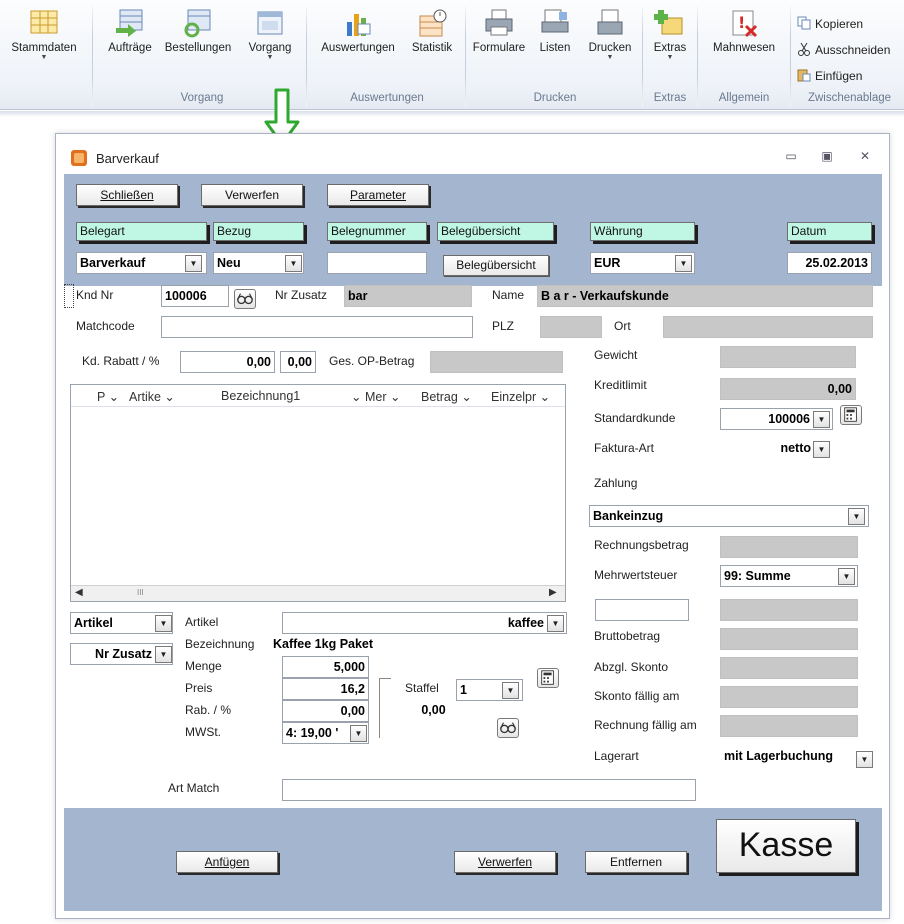 This screenshot has height=924, width=904. What do you see at coordinates (377, 263) in the screenshot?
I see `belegnummer-input` at bounding box center [377, 263].